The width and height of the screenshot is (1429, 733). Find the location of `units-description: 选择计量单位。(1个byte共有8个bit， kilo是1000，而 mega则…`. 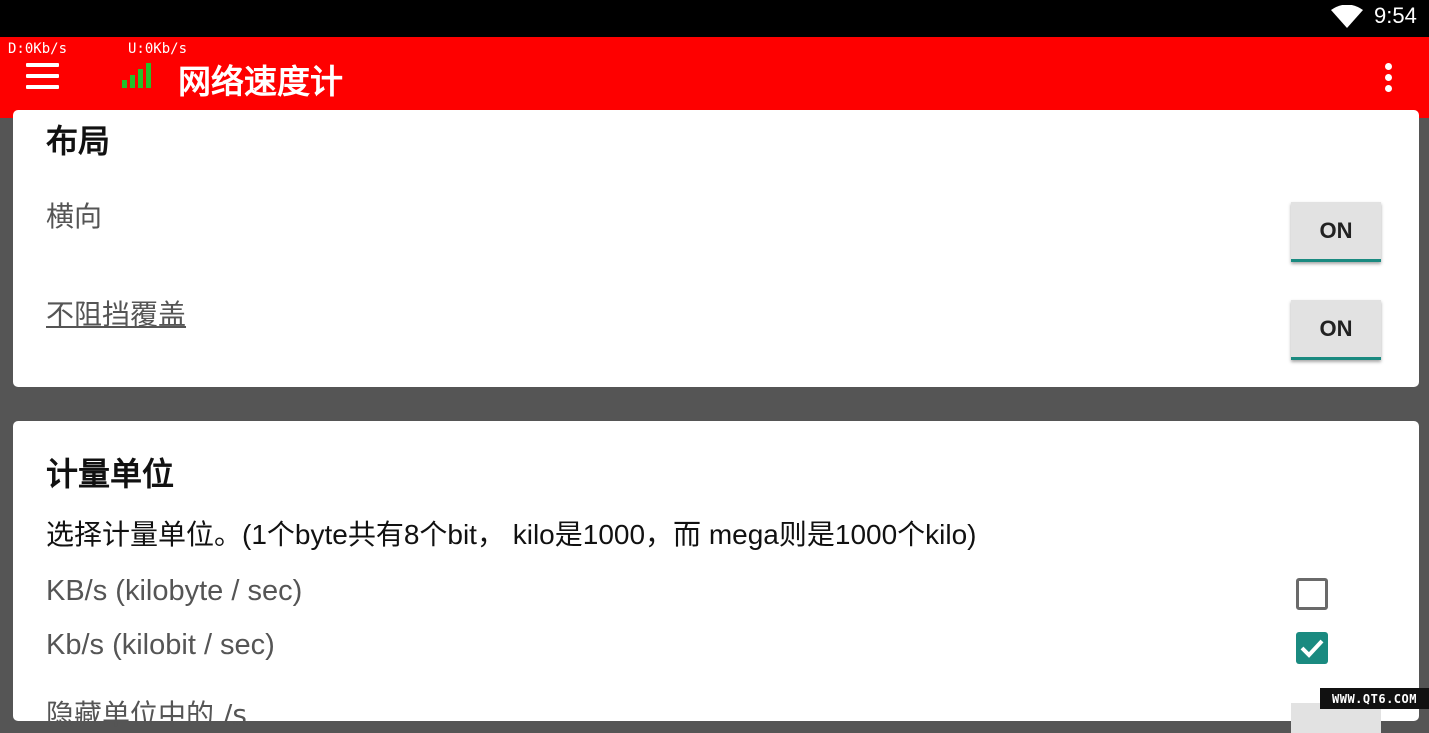

units-description: 选择计量单位。(1个byte共有8个bit， kilo是1000，而 mega则… is located at coordinates (511, 534).